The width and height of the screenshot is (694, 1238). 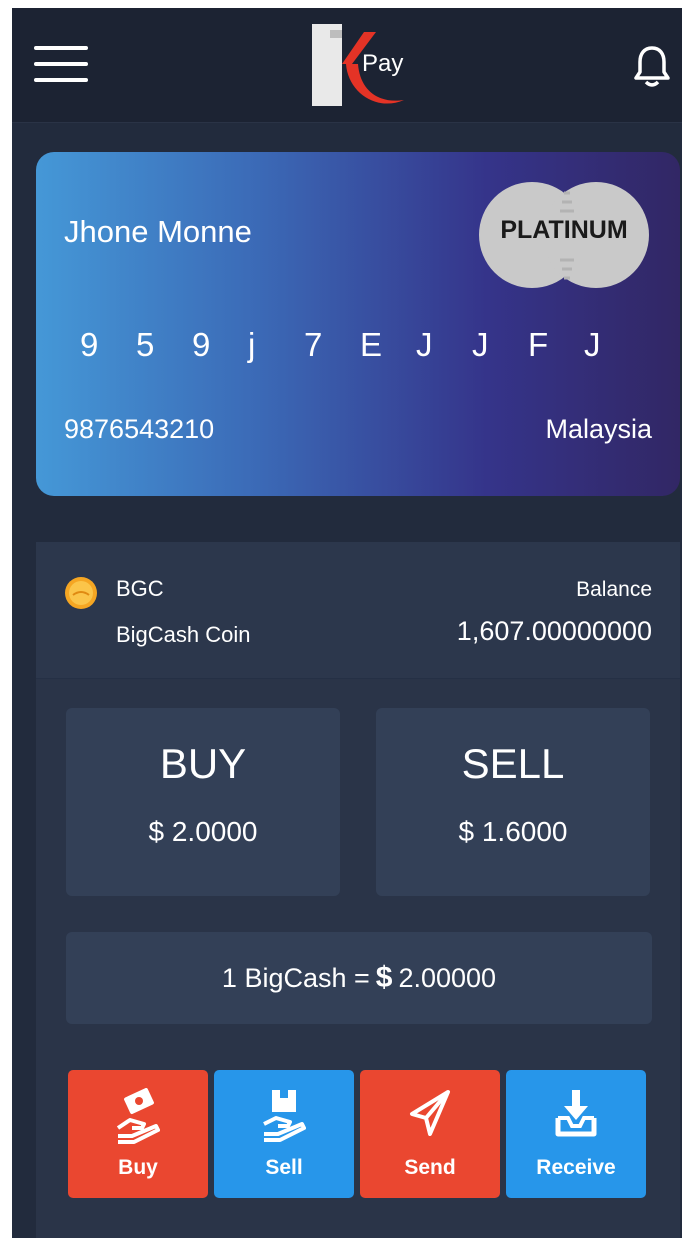 What do you see at coordinates (384, 977) in the screenshot?
I see `rate-currency: $` at bounding box center [384, 977].